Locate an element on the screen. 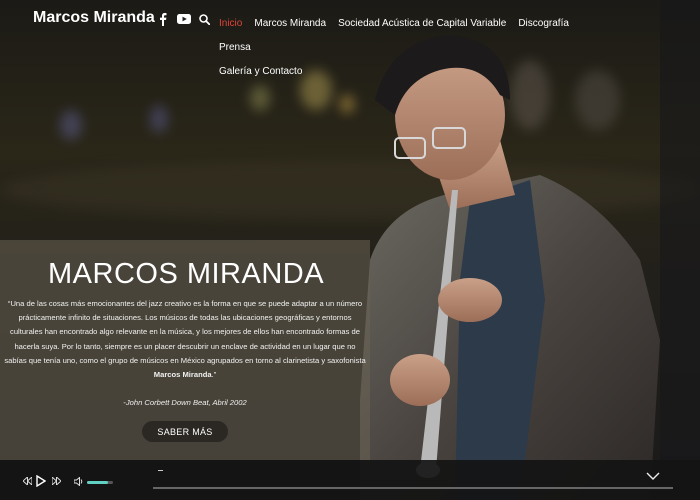  quote-end: .” is located at coordinates (214, 375).